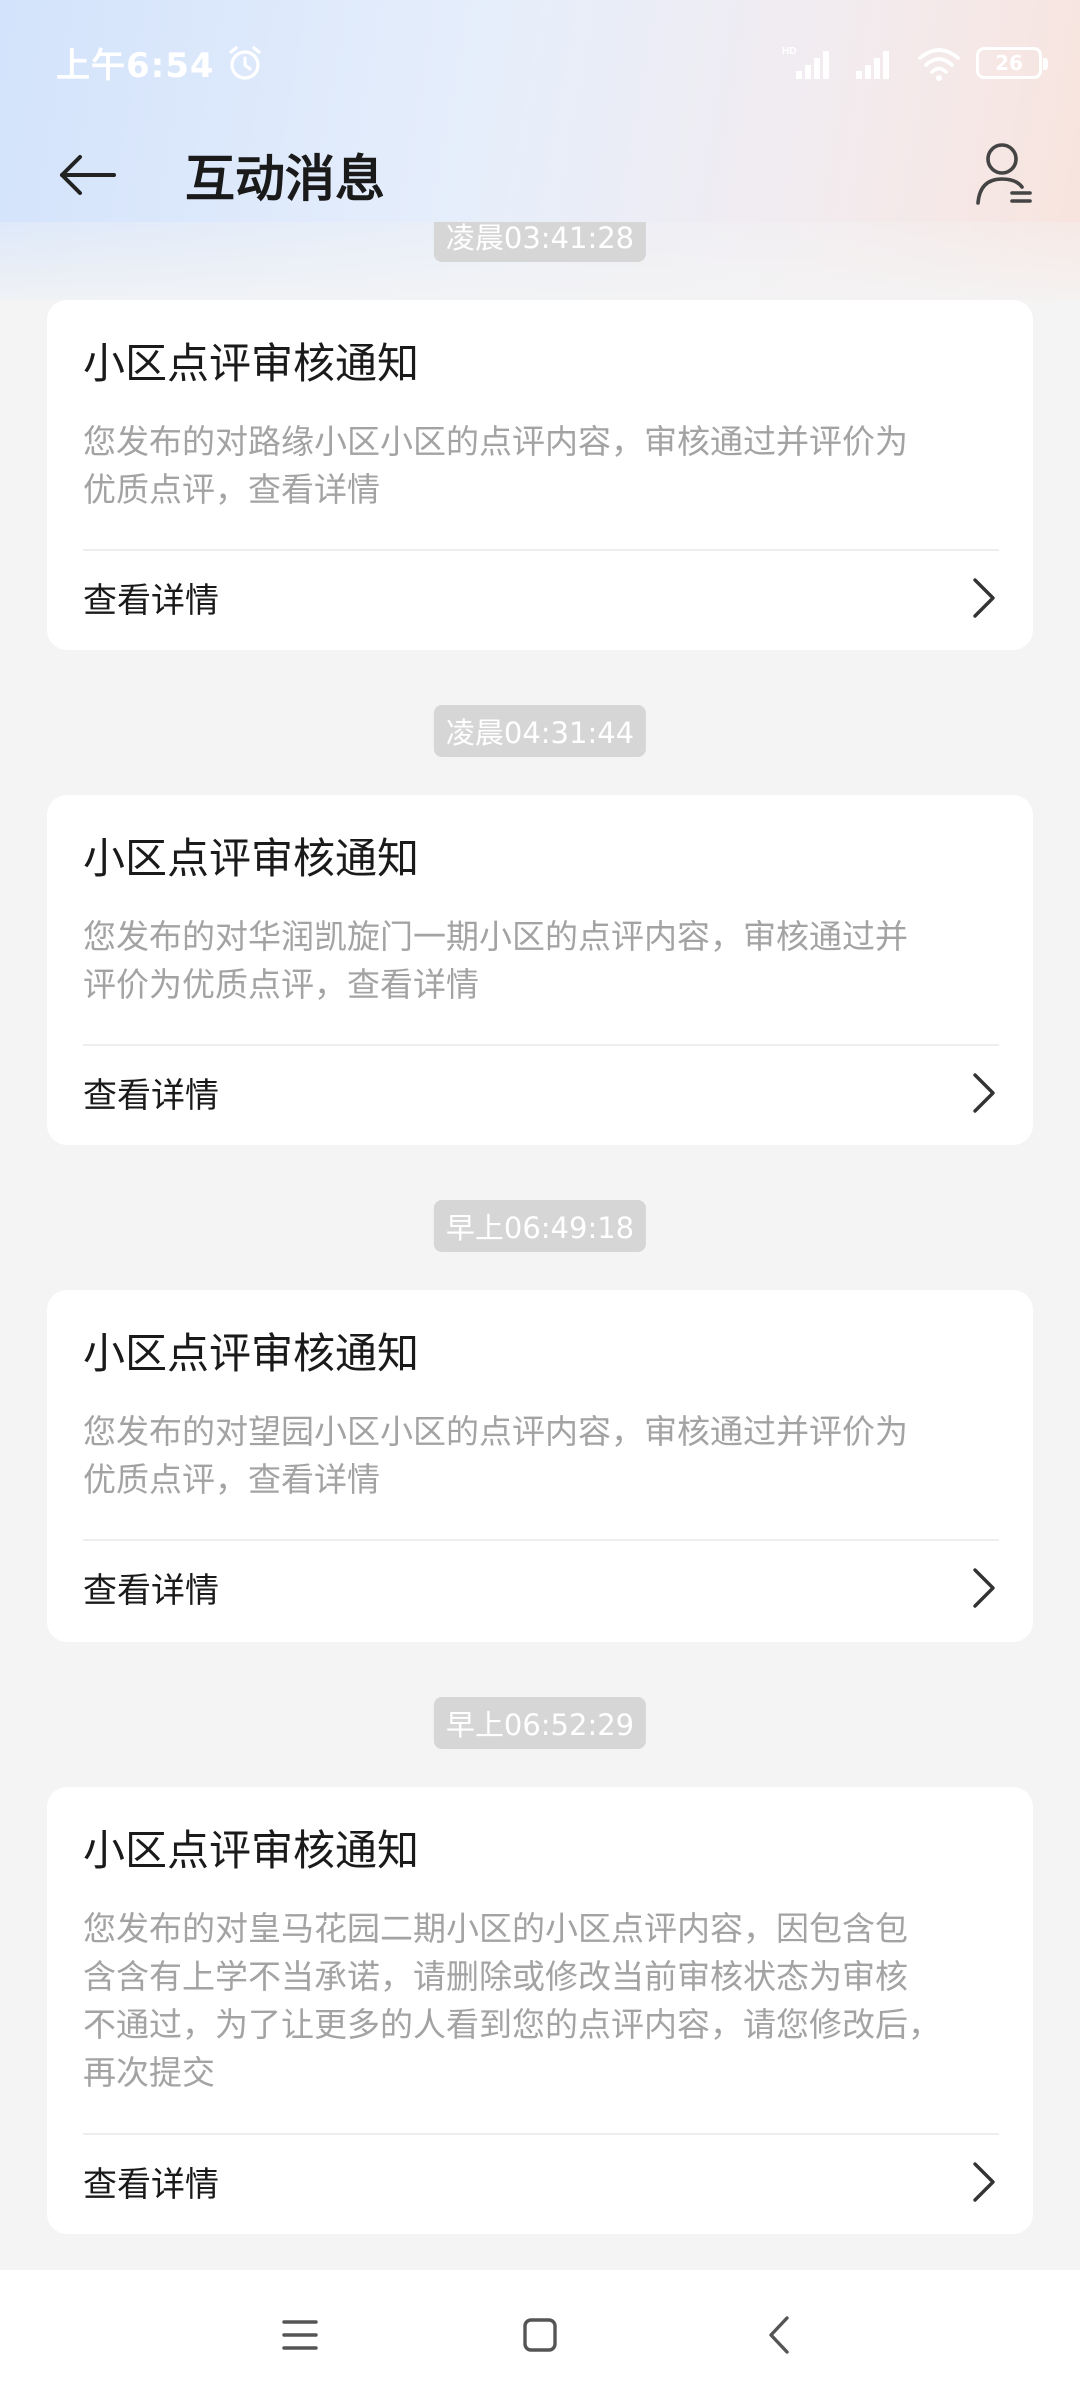 This screenshot has height=2400, width=1080. What do you see at coordinates (1009, 62) in the screenshot?
I see `battery-level: 26` at bounding box center [1009, 62].